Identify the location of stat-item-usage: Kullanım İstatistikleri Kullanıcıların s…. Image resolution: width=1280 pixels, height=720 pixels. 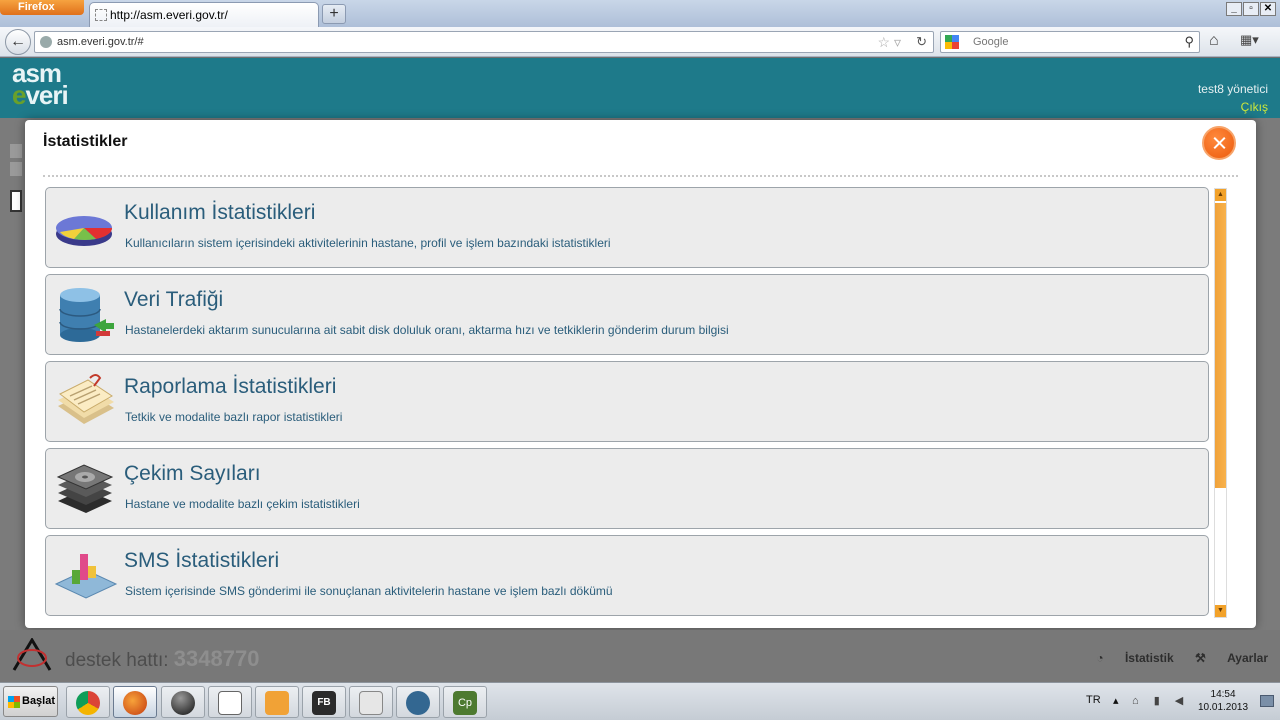
(627, 227).